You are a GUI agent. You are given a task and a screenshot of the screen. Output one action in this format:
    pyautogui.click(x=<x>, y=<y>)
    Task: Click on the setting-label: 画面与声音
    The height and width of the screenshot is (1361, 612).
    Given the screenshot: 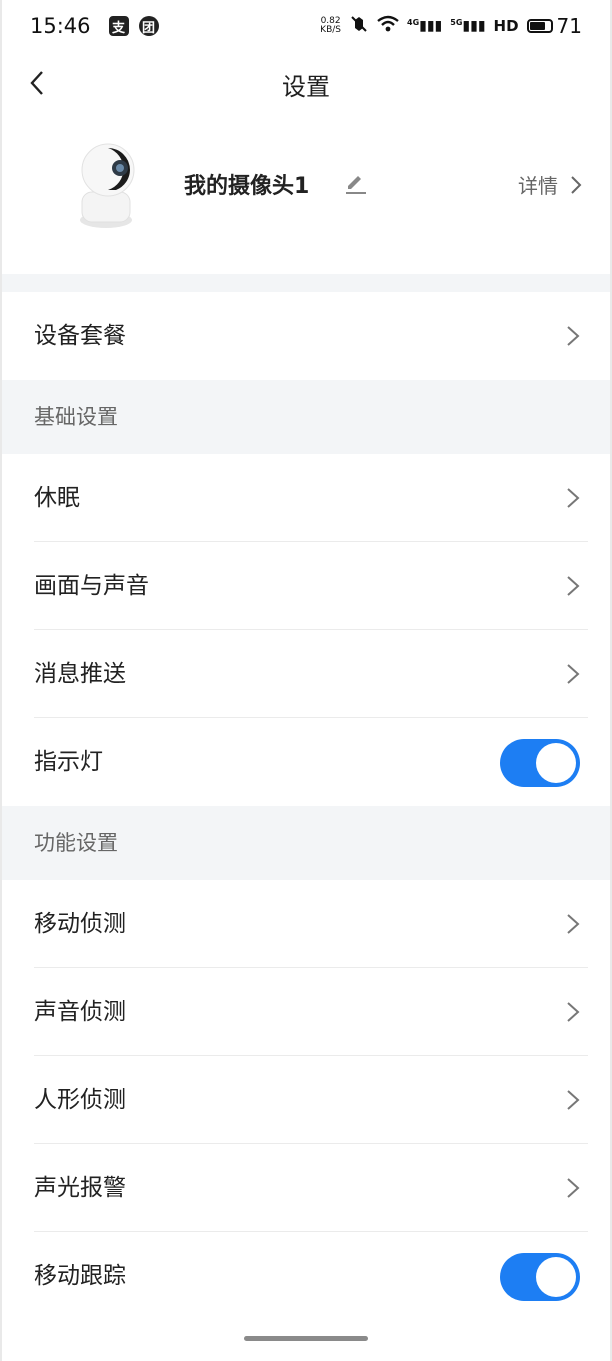 What is the action you would take?
    pyautogui.click(x=91, y=586)
    